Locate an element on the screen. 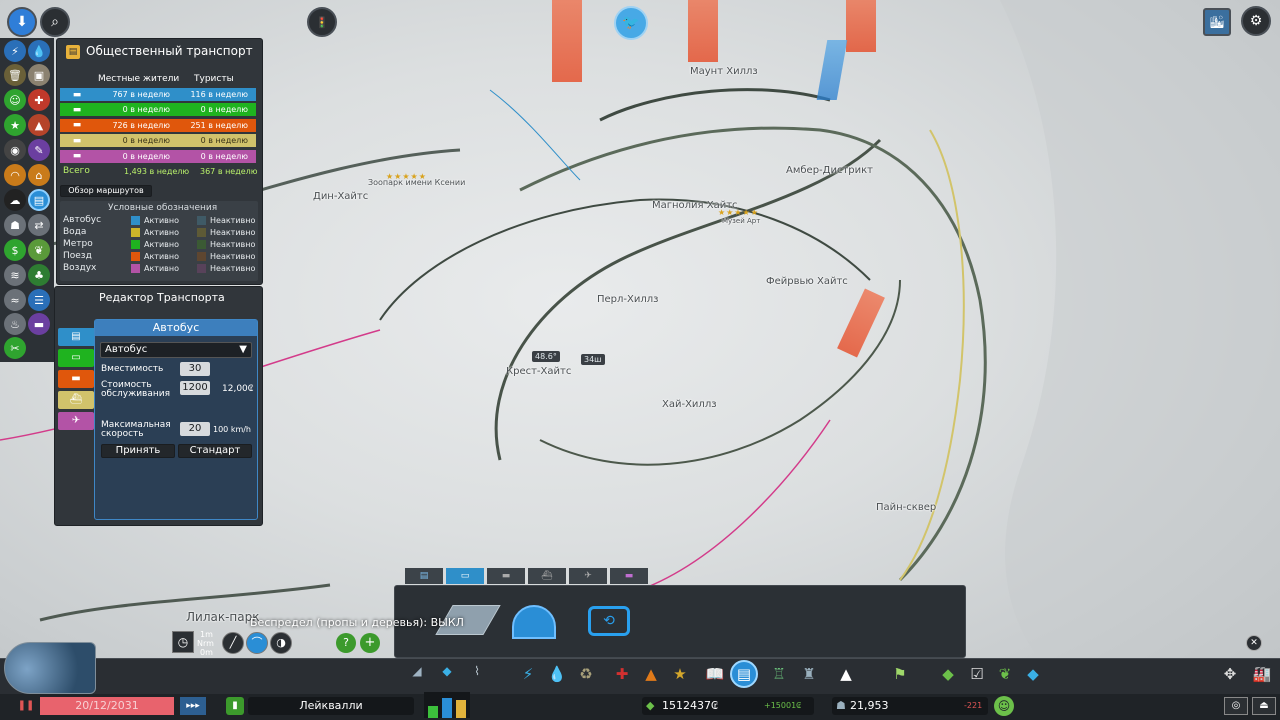 Image resolution: width=1280 pixels, height=720 pixels. areas-tool-icon: ◆ is located at coordinates (948, 674).